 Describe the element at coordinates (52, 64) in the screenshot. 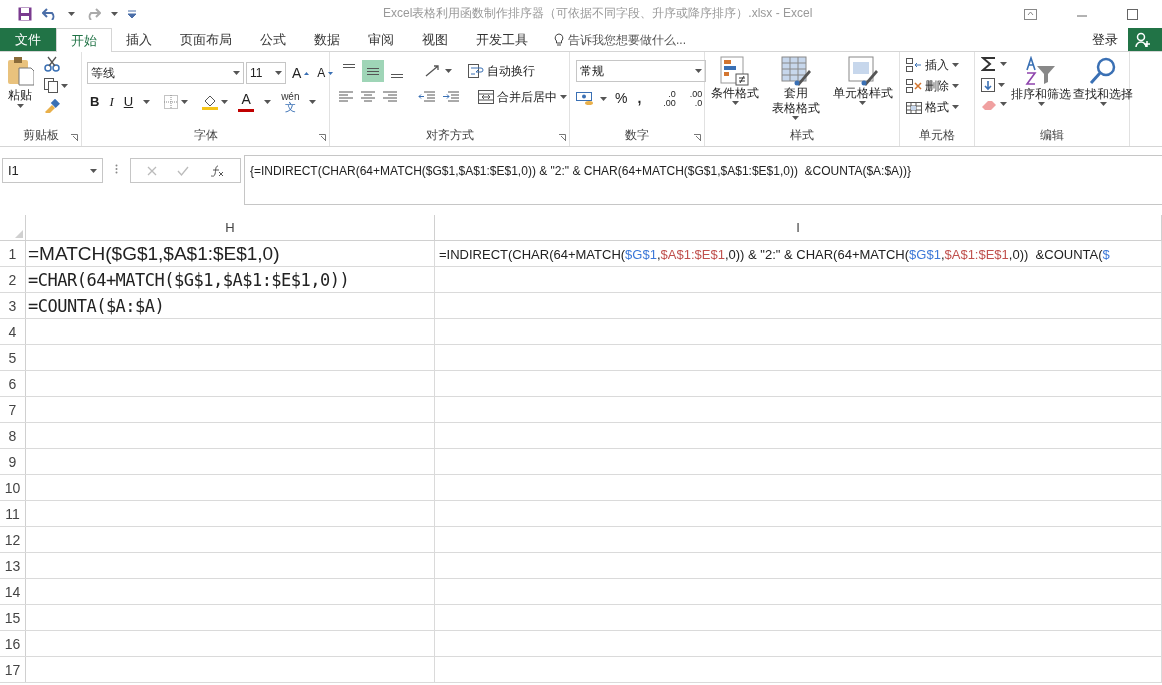

I see `scissors-icon` at that location.